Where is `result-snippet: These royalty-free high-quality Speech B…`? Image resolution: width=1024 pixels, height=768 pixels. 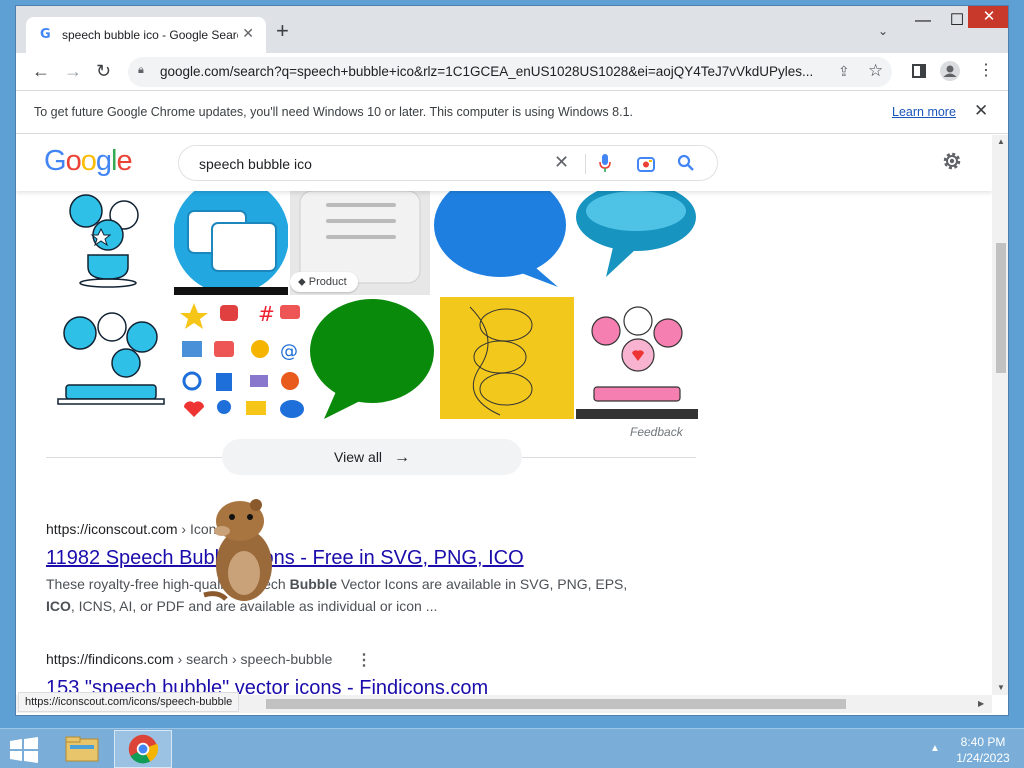
result-snippet: These royalty-free high-quality Speech B… is located at coordinates (346, 595).